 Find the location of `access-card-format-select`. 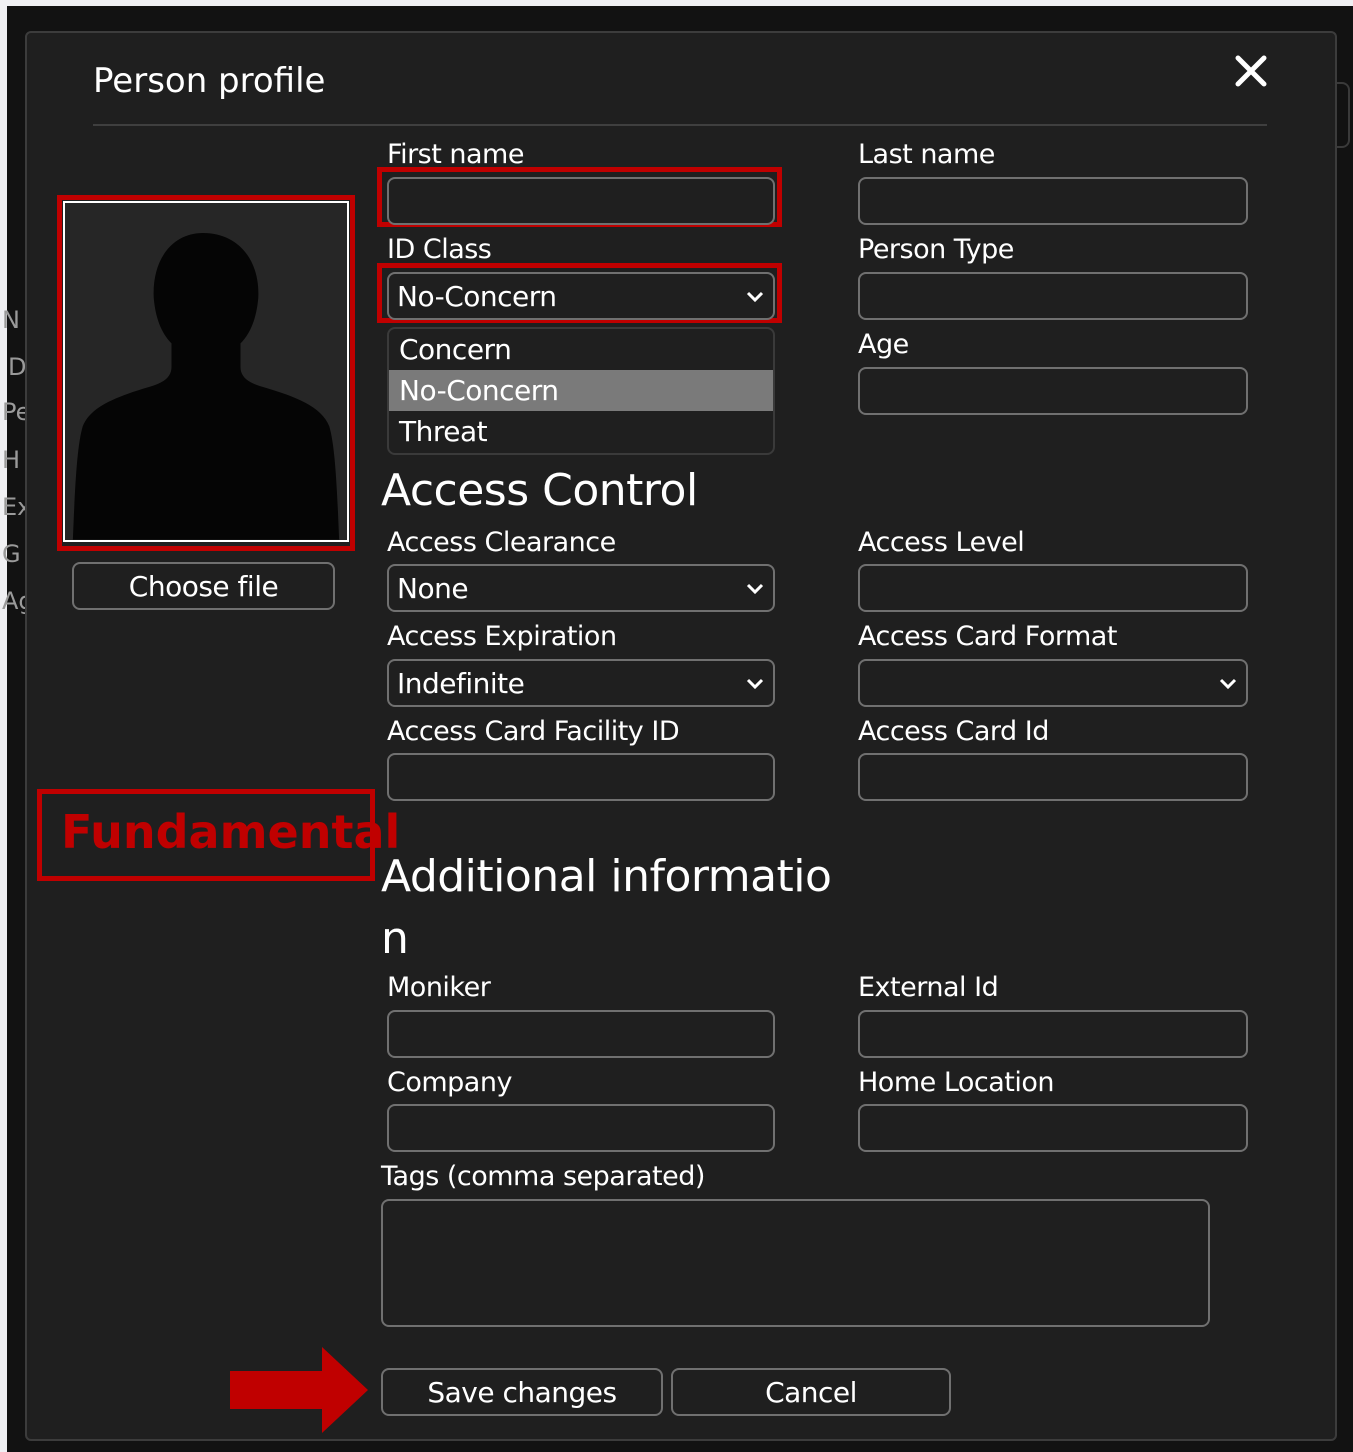

access-card-format-select is located at coordinates (1053, 683).